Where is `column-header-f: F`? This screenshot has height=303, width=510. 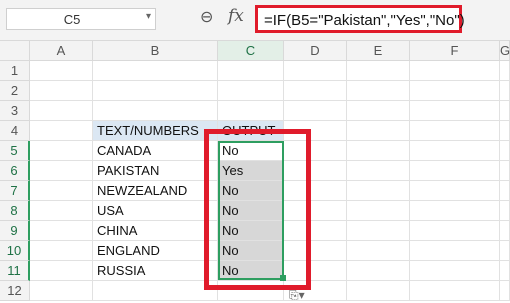 column-header-f: F is located at coordinates (455, 51).